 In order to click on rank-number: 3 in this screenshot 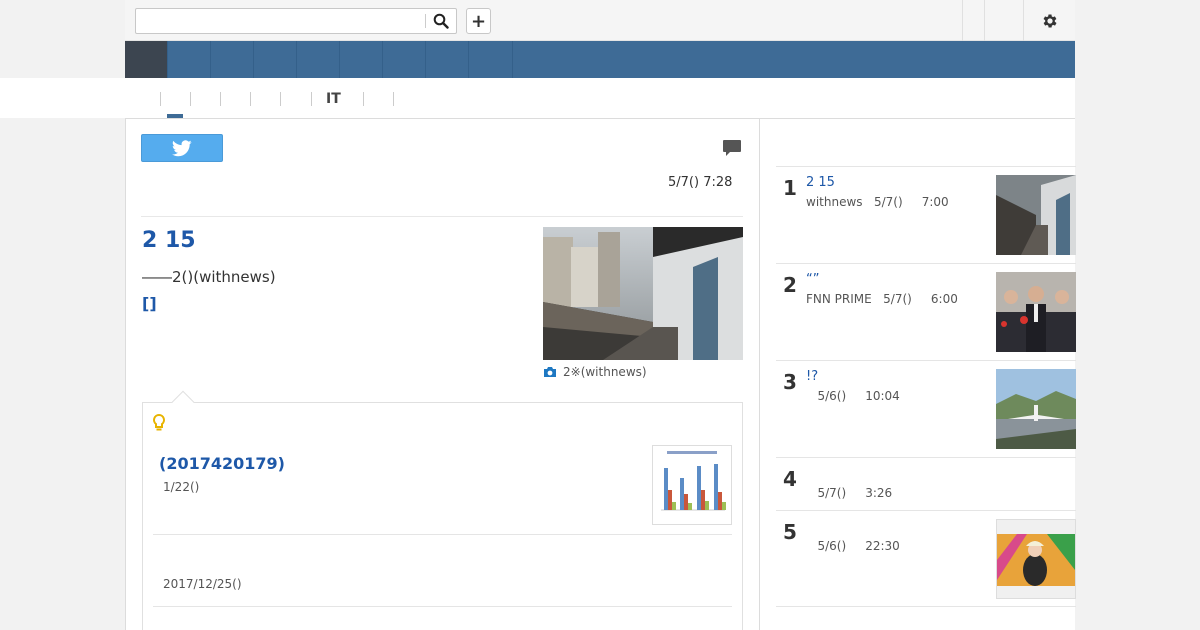, I will do `click(790, 382)`.